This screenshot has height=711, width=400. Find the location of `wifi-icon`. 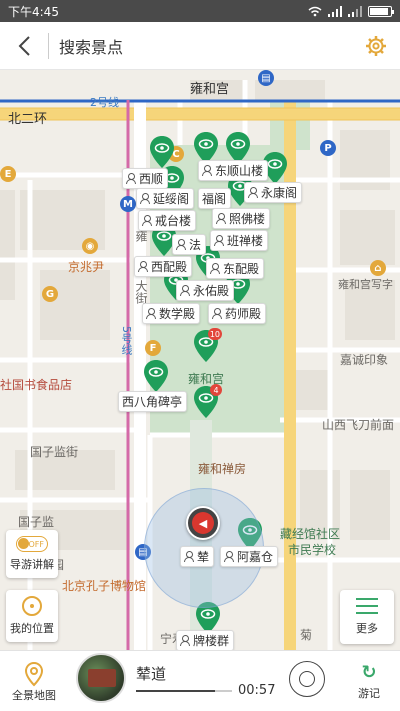

wifi-icon is located at coordinates (315, 11).